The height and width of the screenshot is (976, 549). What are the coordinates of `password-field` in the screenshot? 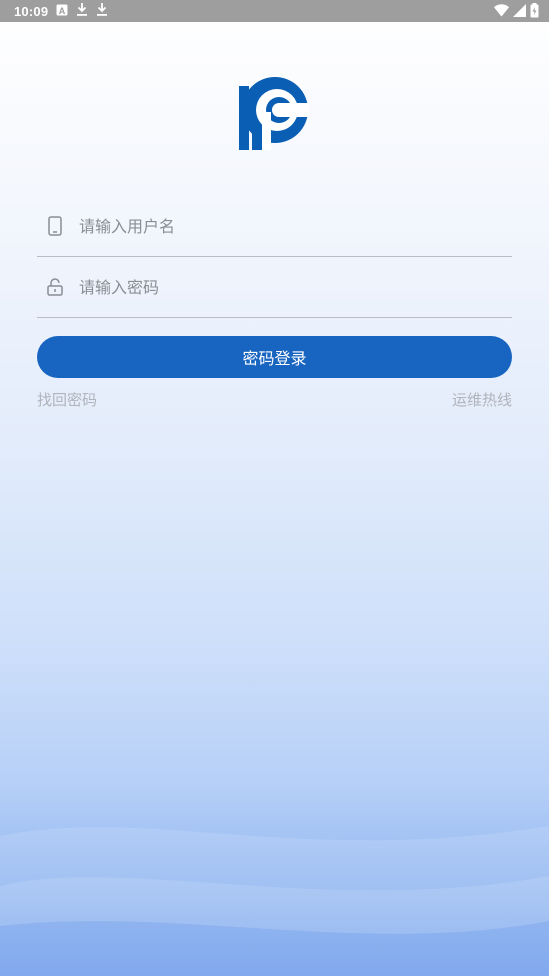 It's located at (274, 287).